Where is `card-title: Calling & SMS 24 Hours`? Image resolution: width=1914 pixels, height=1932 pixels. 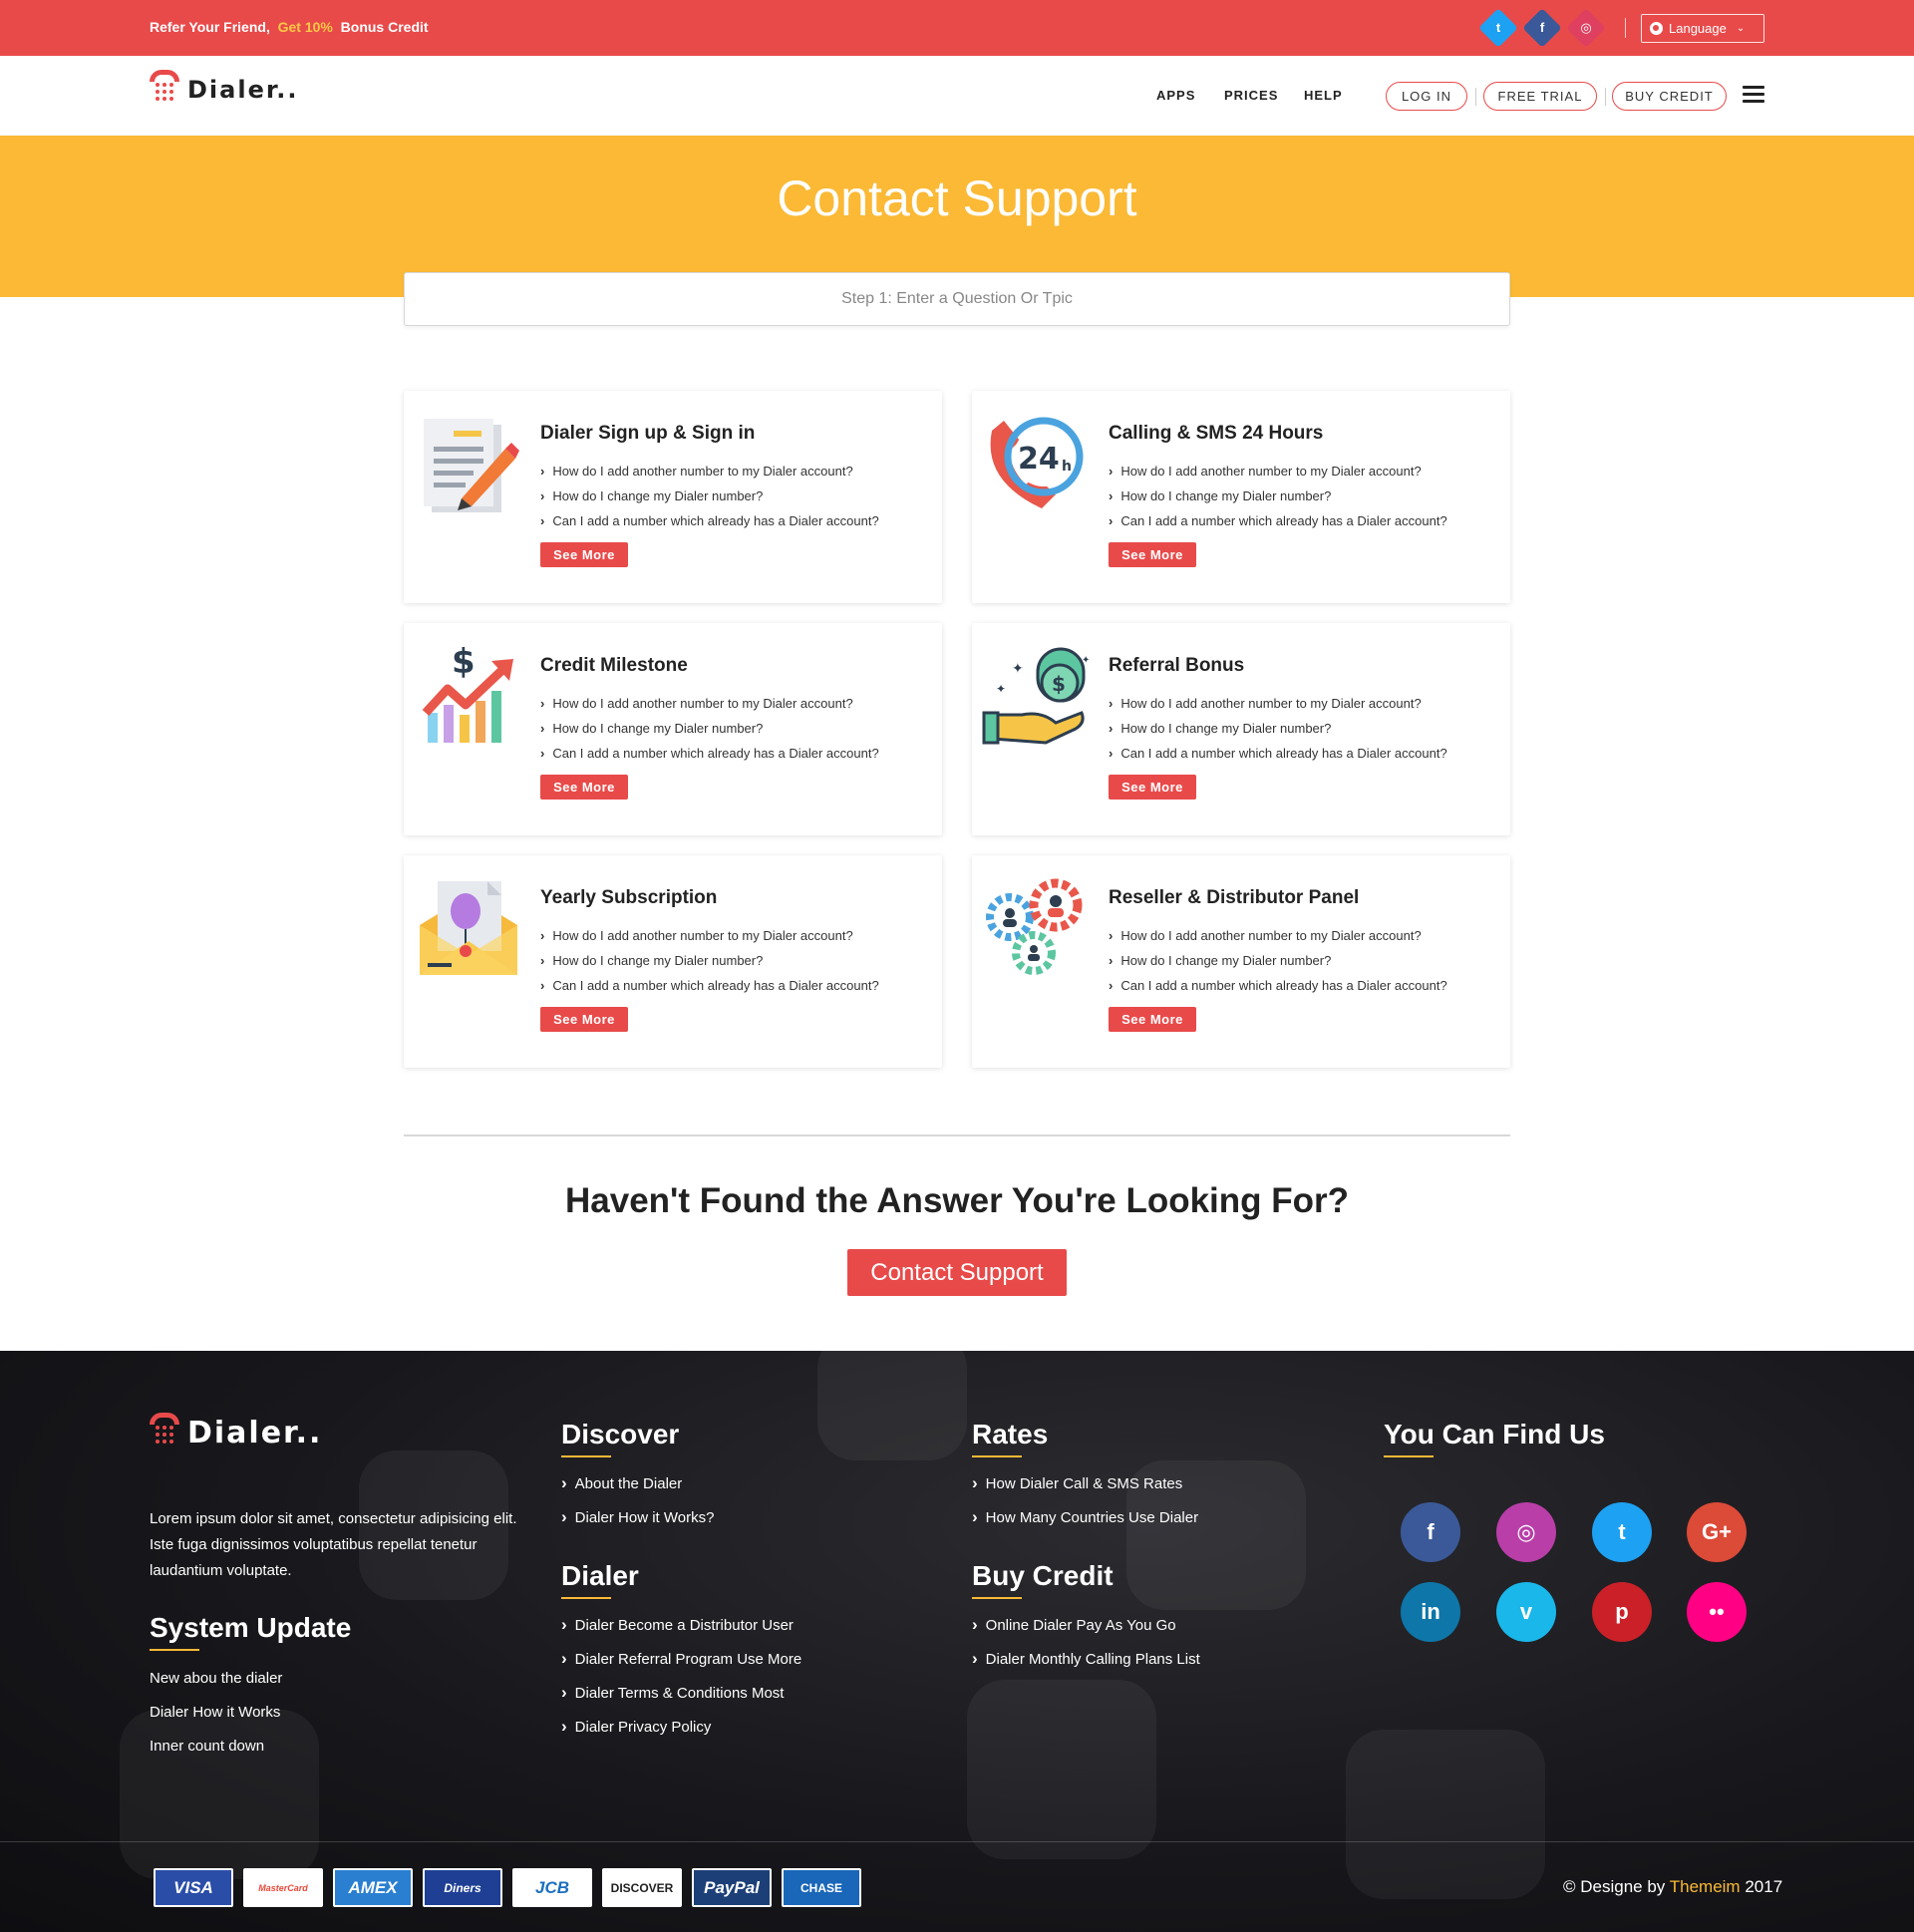 card-title: Calling & SMS 24 Hours is located at coordinates (1216, 433).